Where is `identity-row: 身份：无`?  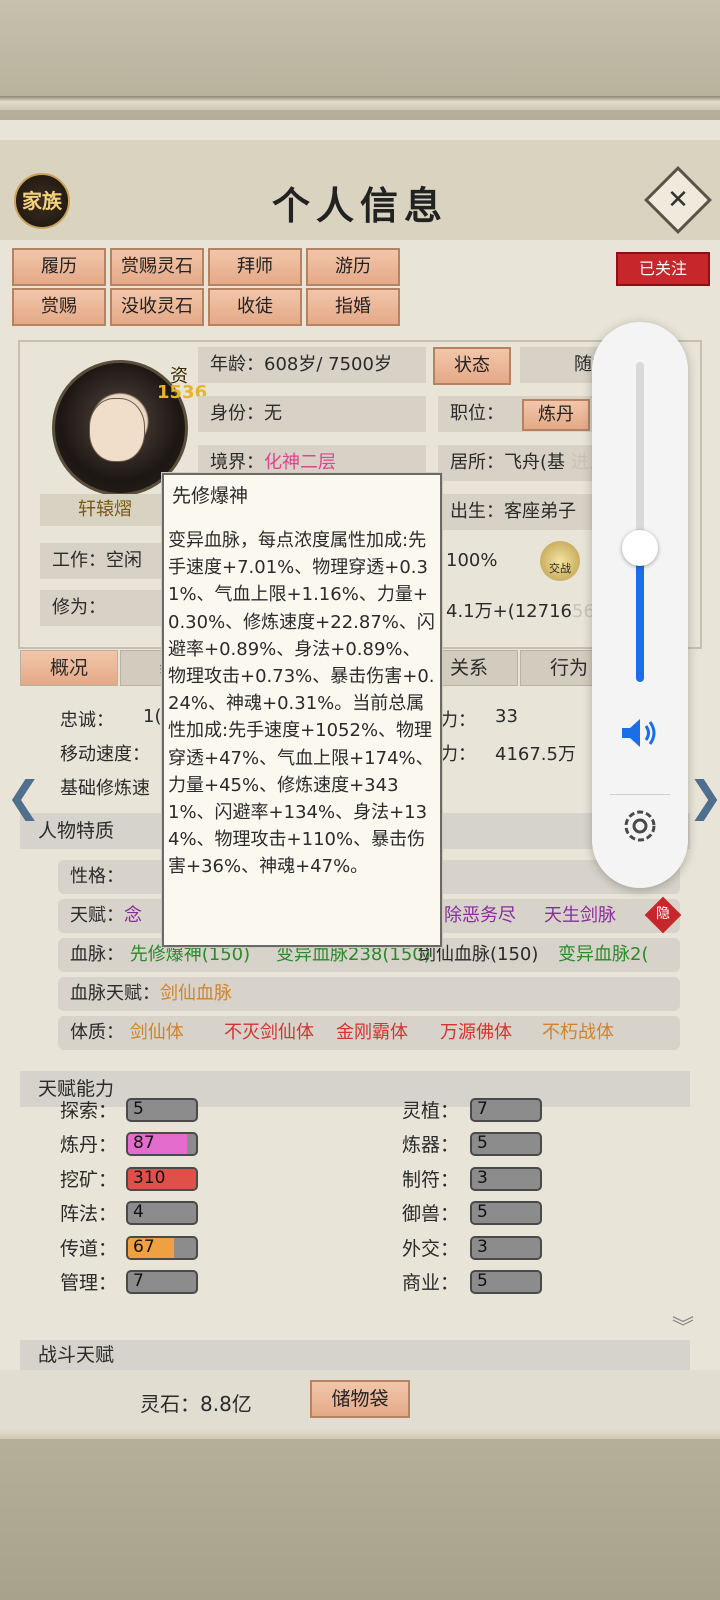
identity-row: 身份：无 is located at coordinates (312, 414).